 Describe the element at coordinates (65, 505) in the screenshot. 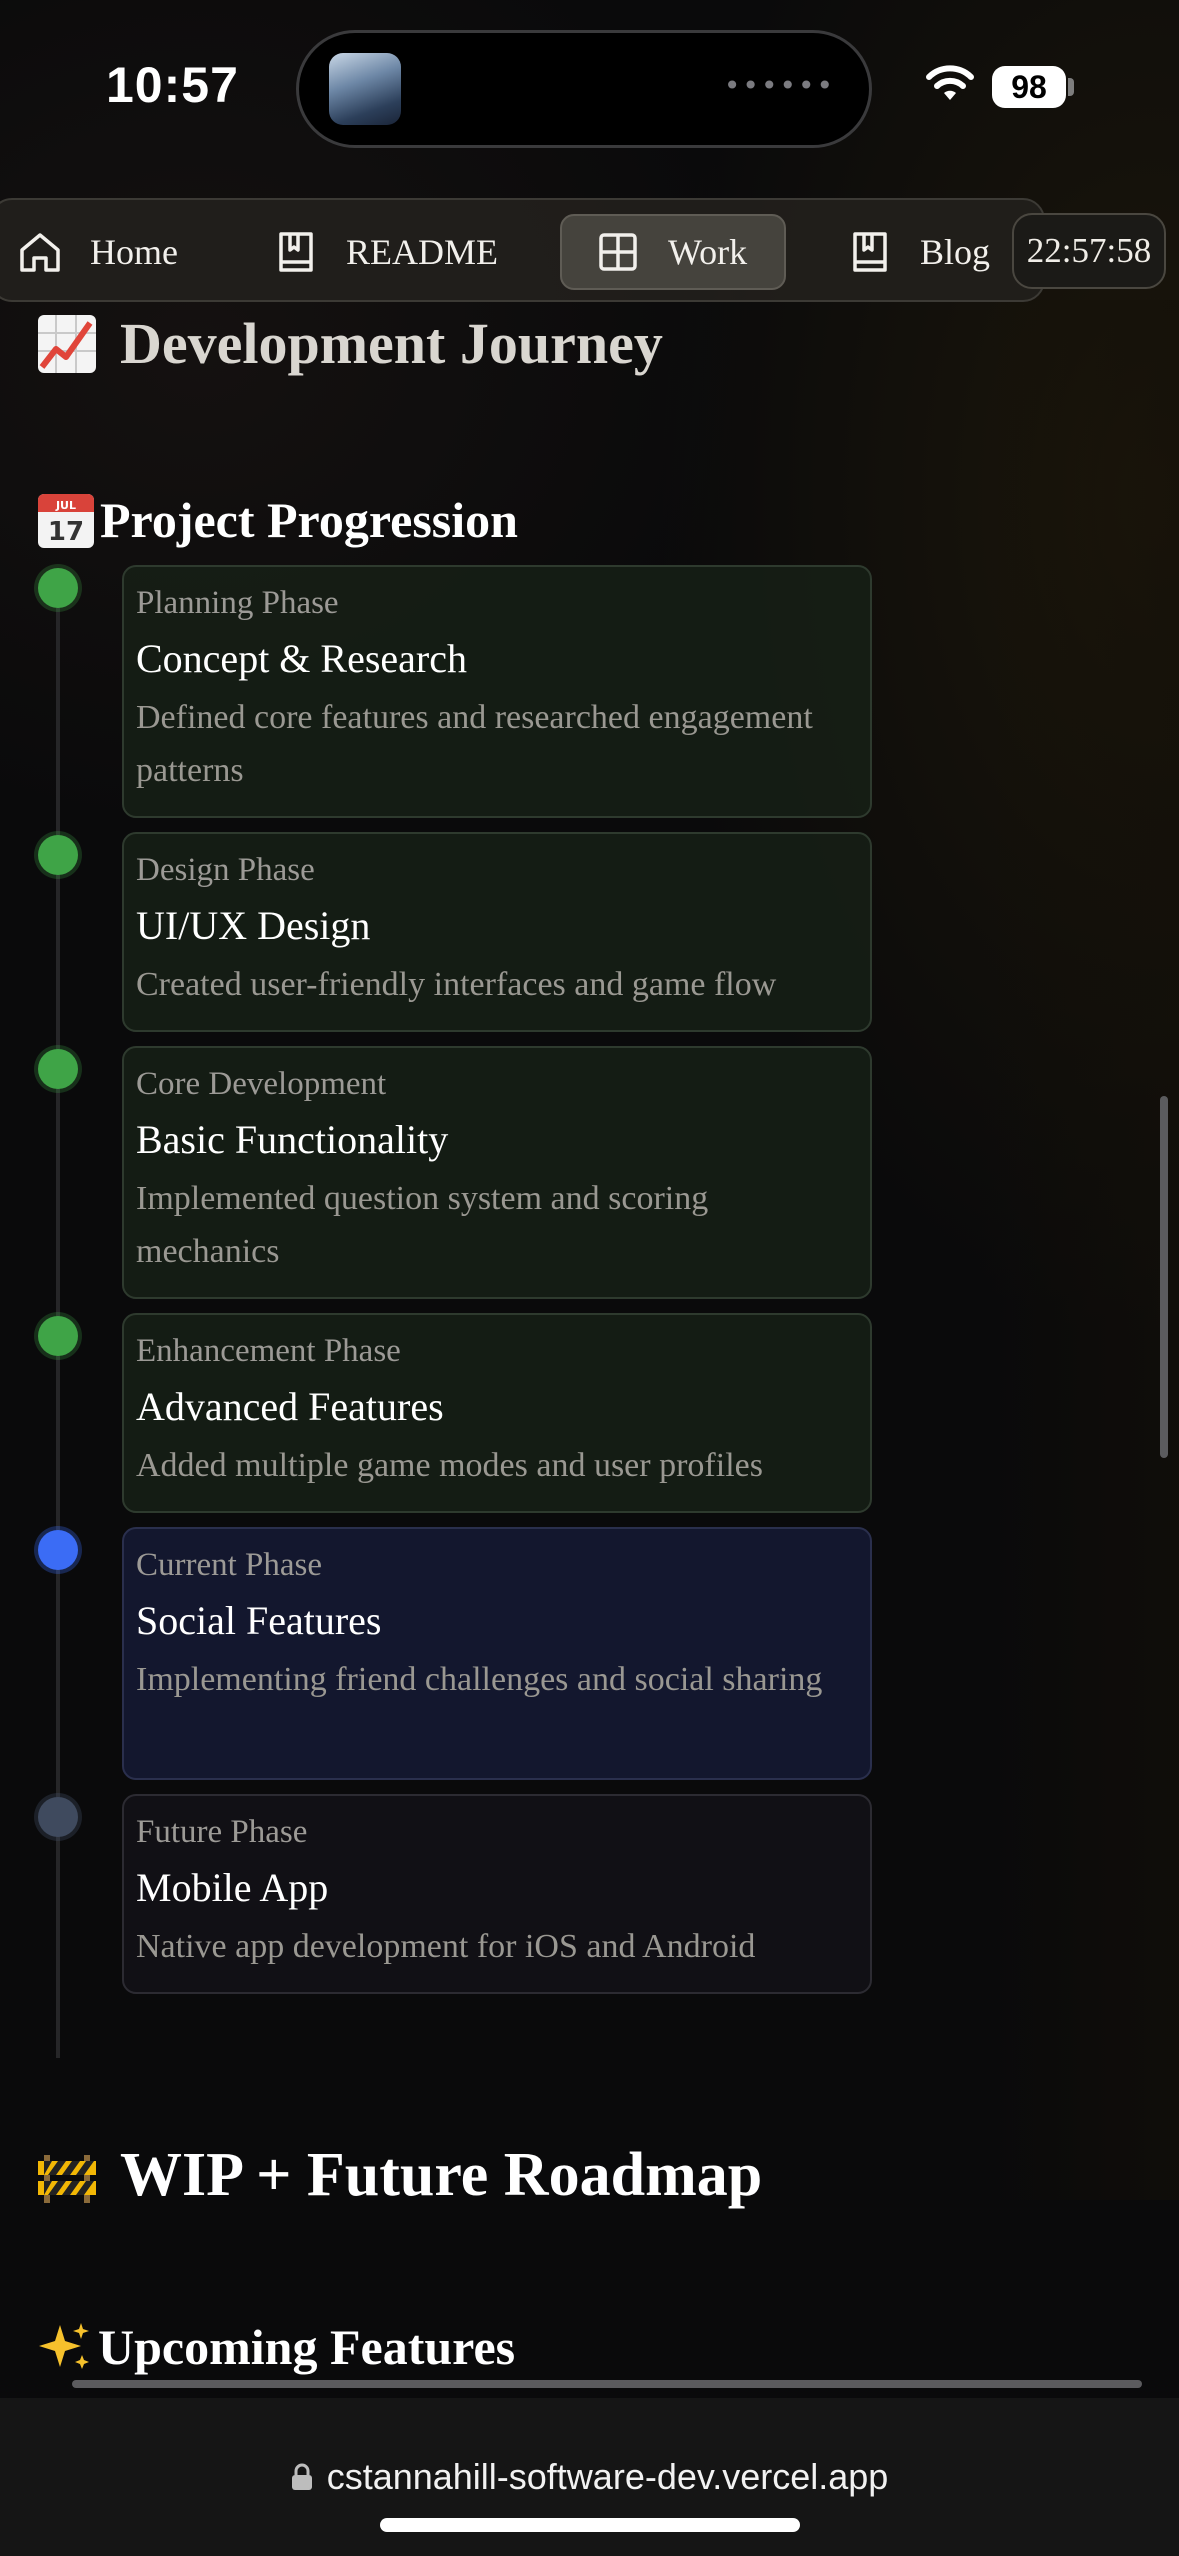

I see `svg-text: JUL` at that location.